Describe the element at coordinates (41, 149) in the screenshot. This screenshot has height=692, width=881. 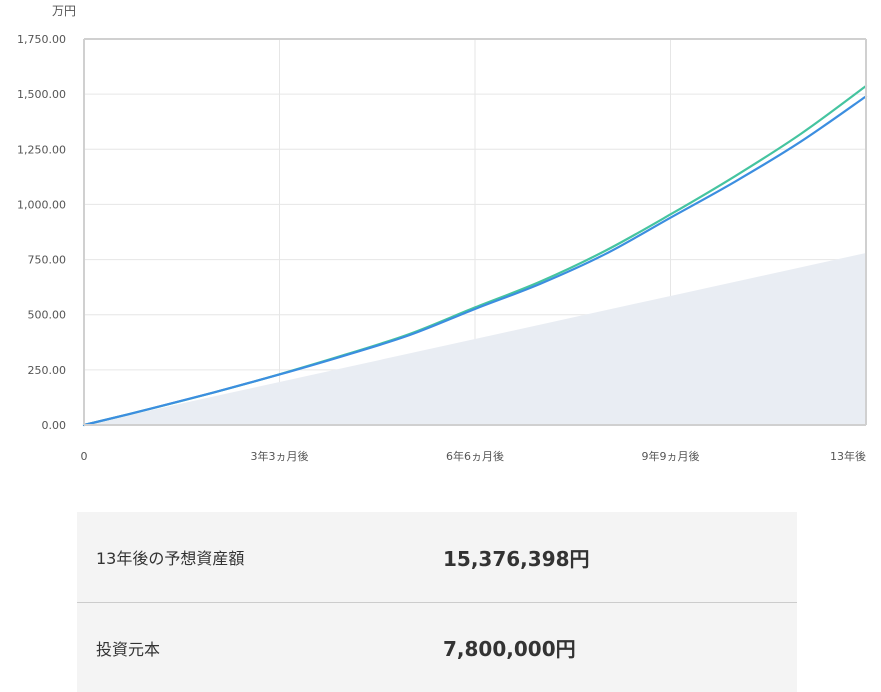
I see `y-tick-label: 1,250.00` at that location.